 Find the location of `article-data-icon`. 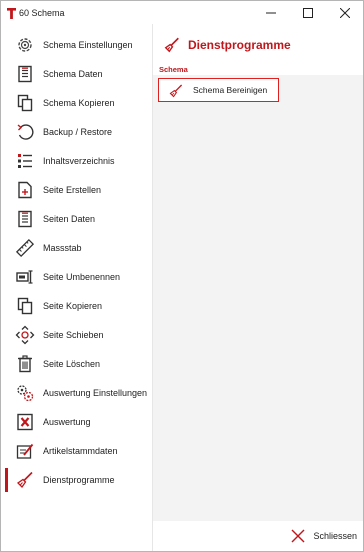

article-data-icon is located at coordinates (25, 451).